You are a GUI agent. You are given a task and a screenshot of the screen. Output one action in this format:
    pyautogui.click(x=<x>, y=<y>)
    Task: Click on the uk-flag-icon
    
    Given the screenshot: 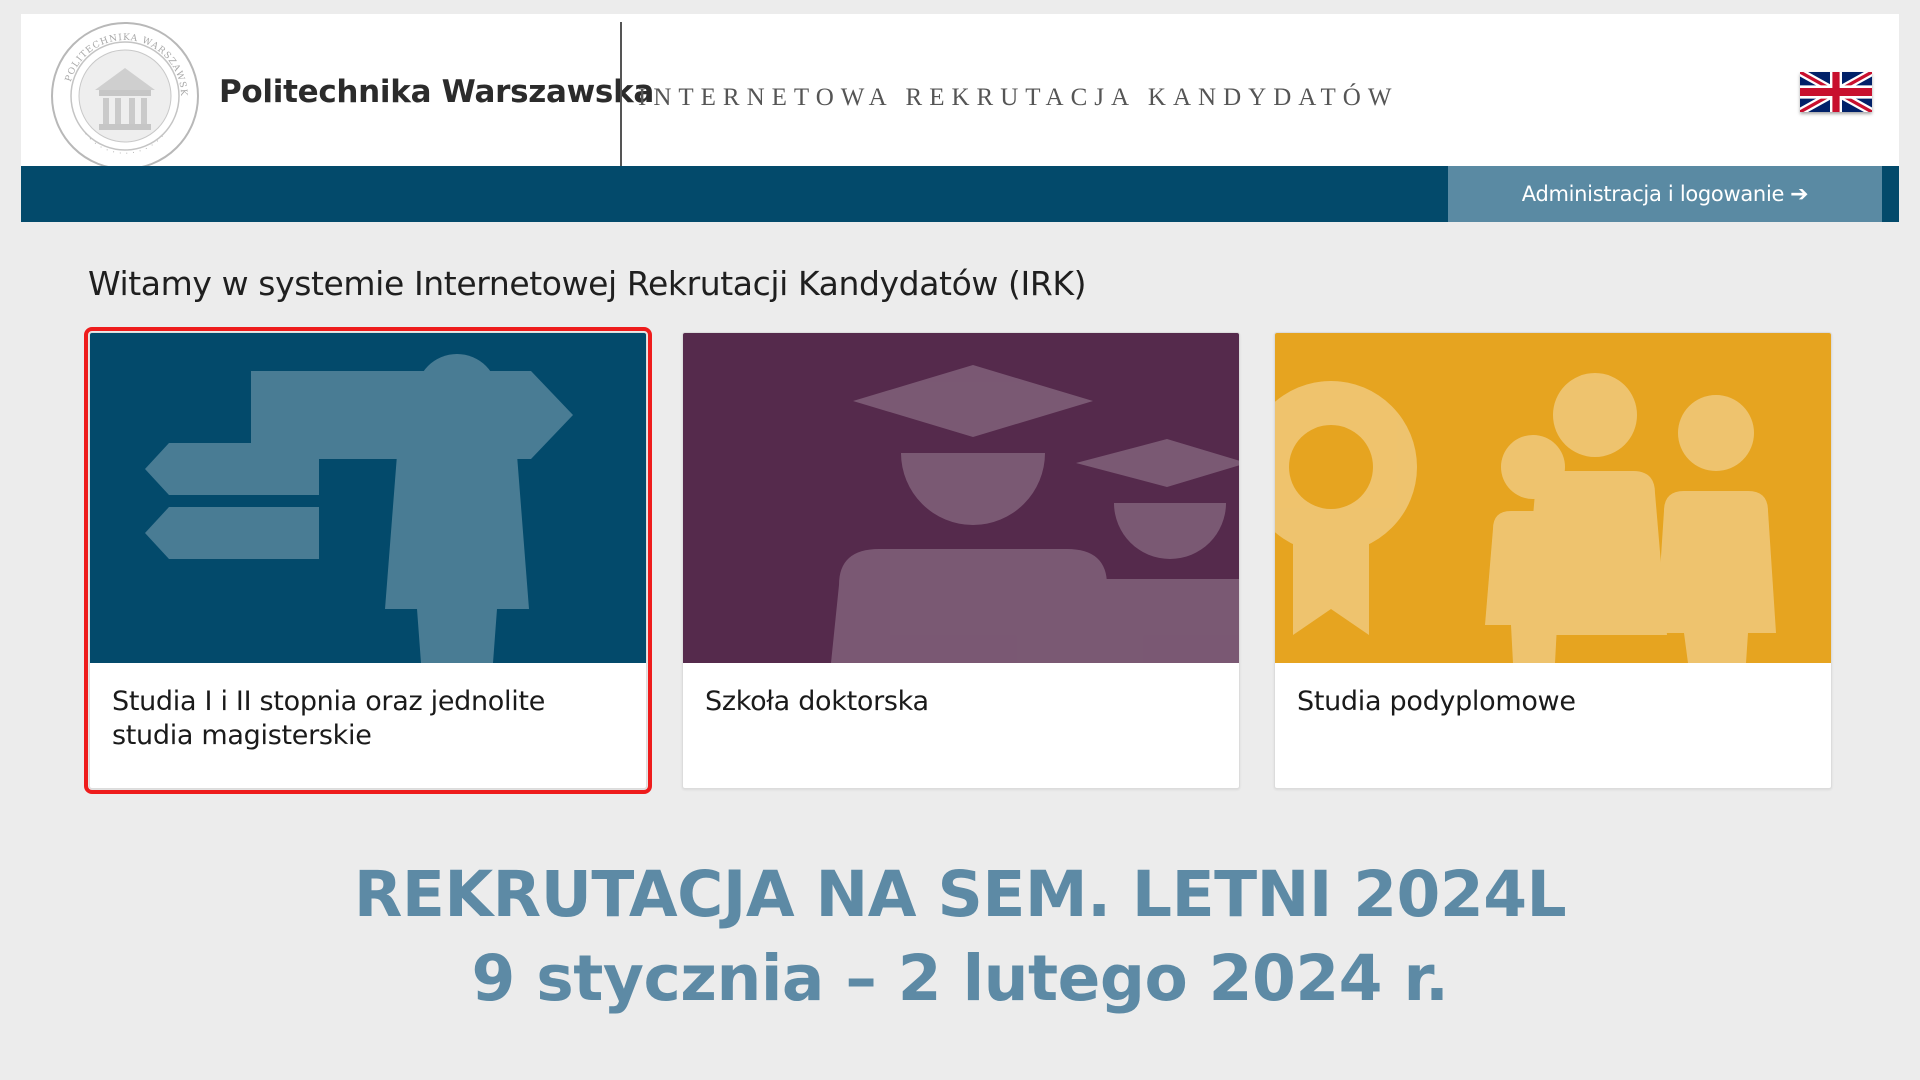 What is the action you would take?
    pyautogui.click(x=1836, y=92)
    